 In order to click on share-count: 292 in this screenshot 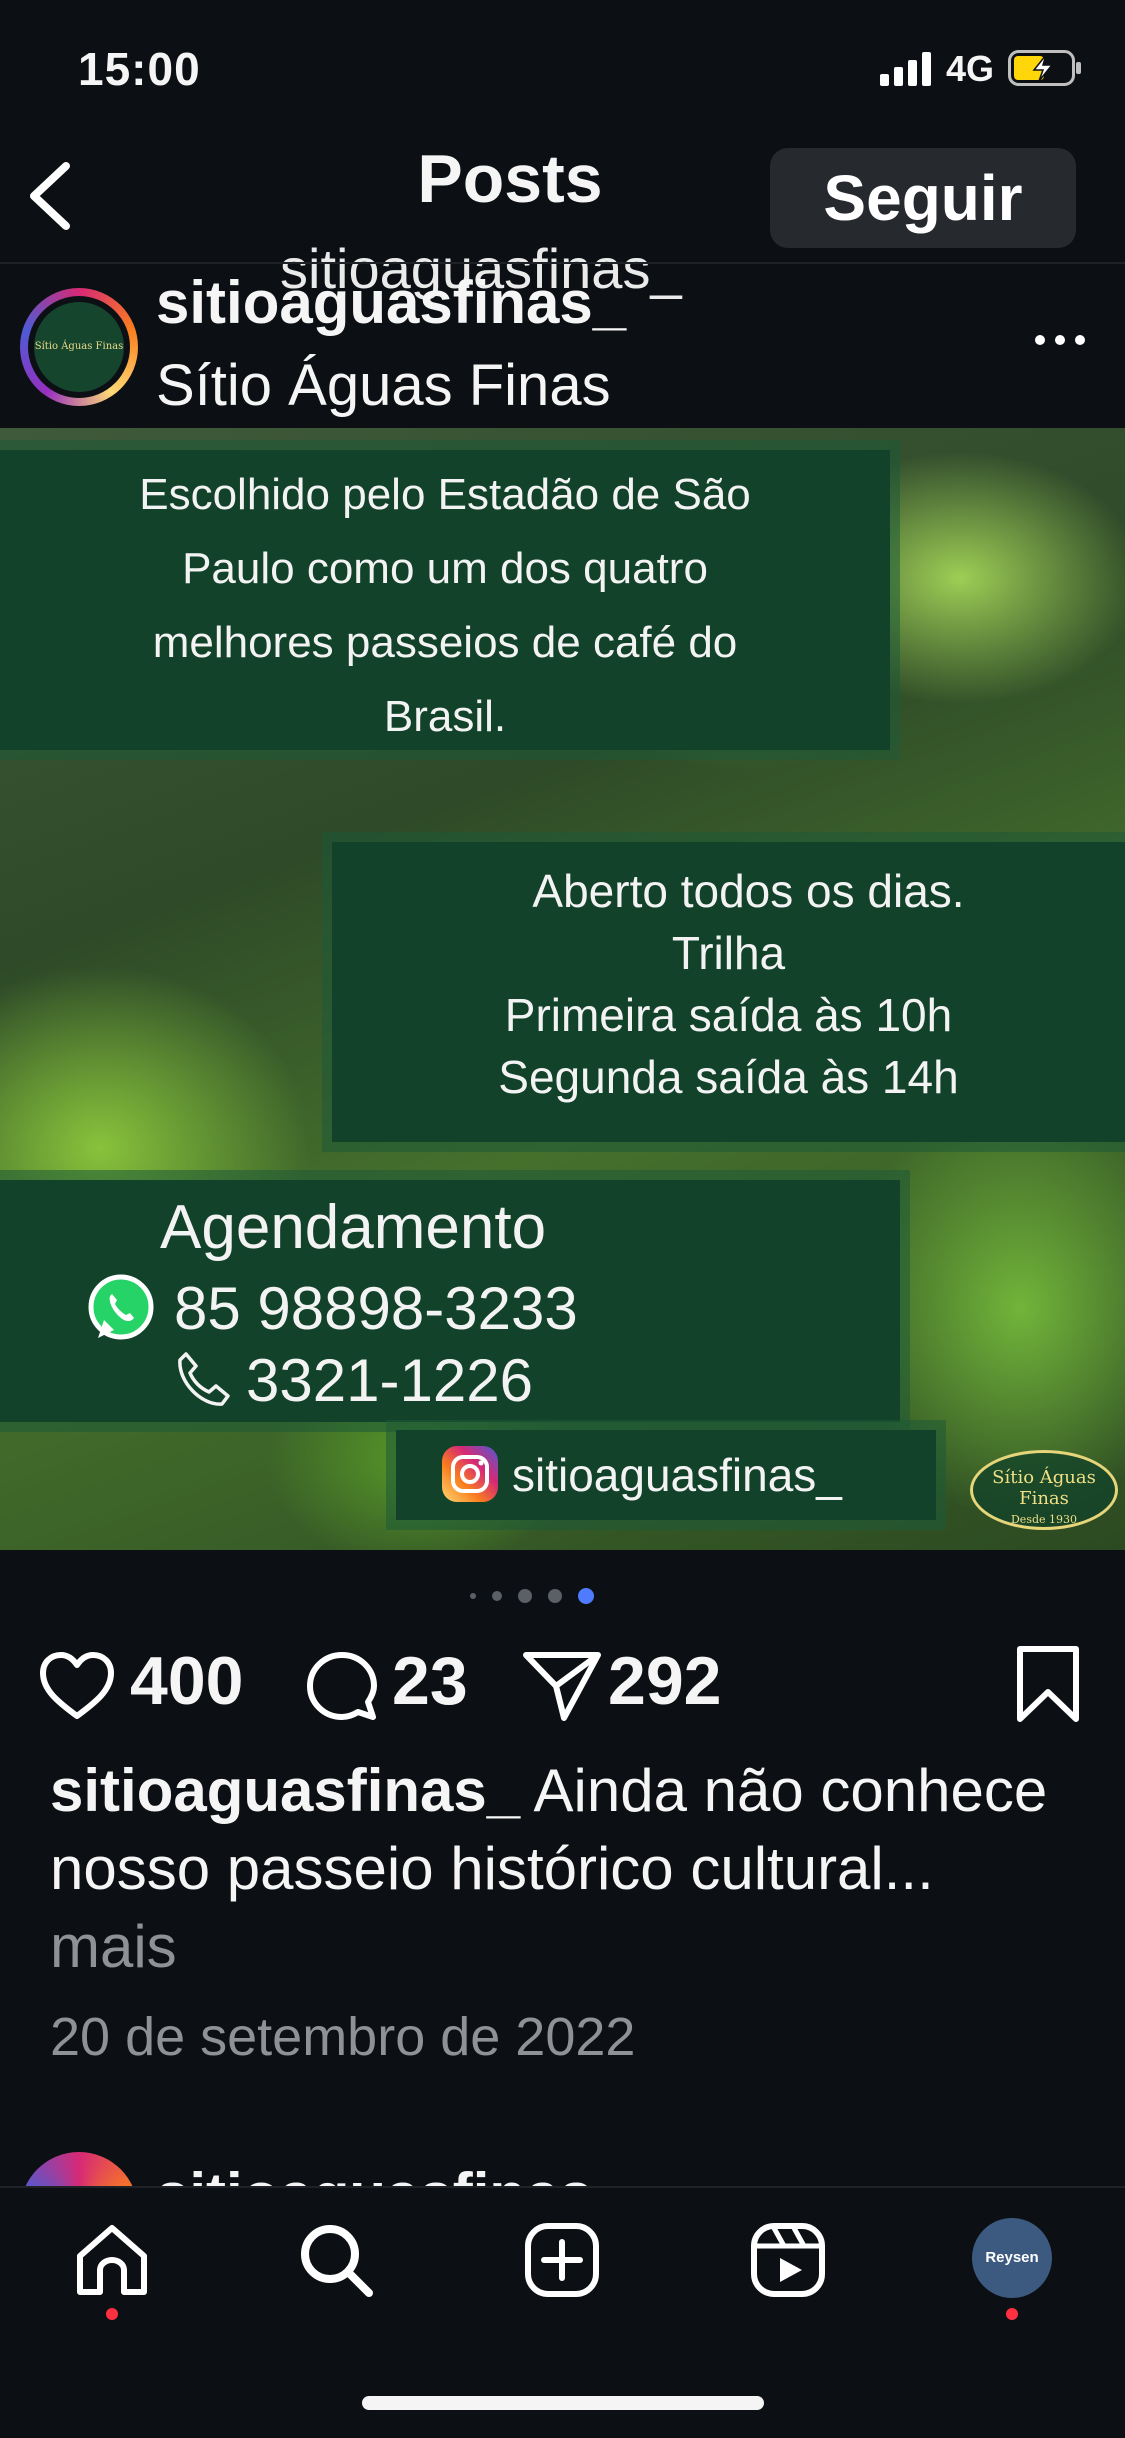, I will do `click(664, 1681)`.